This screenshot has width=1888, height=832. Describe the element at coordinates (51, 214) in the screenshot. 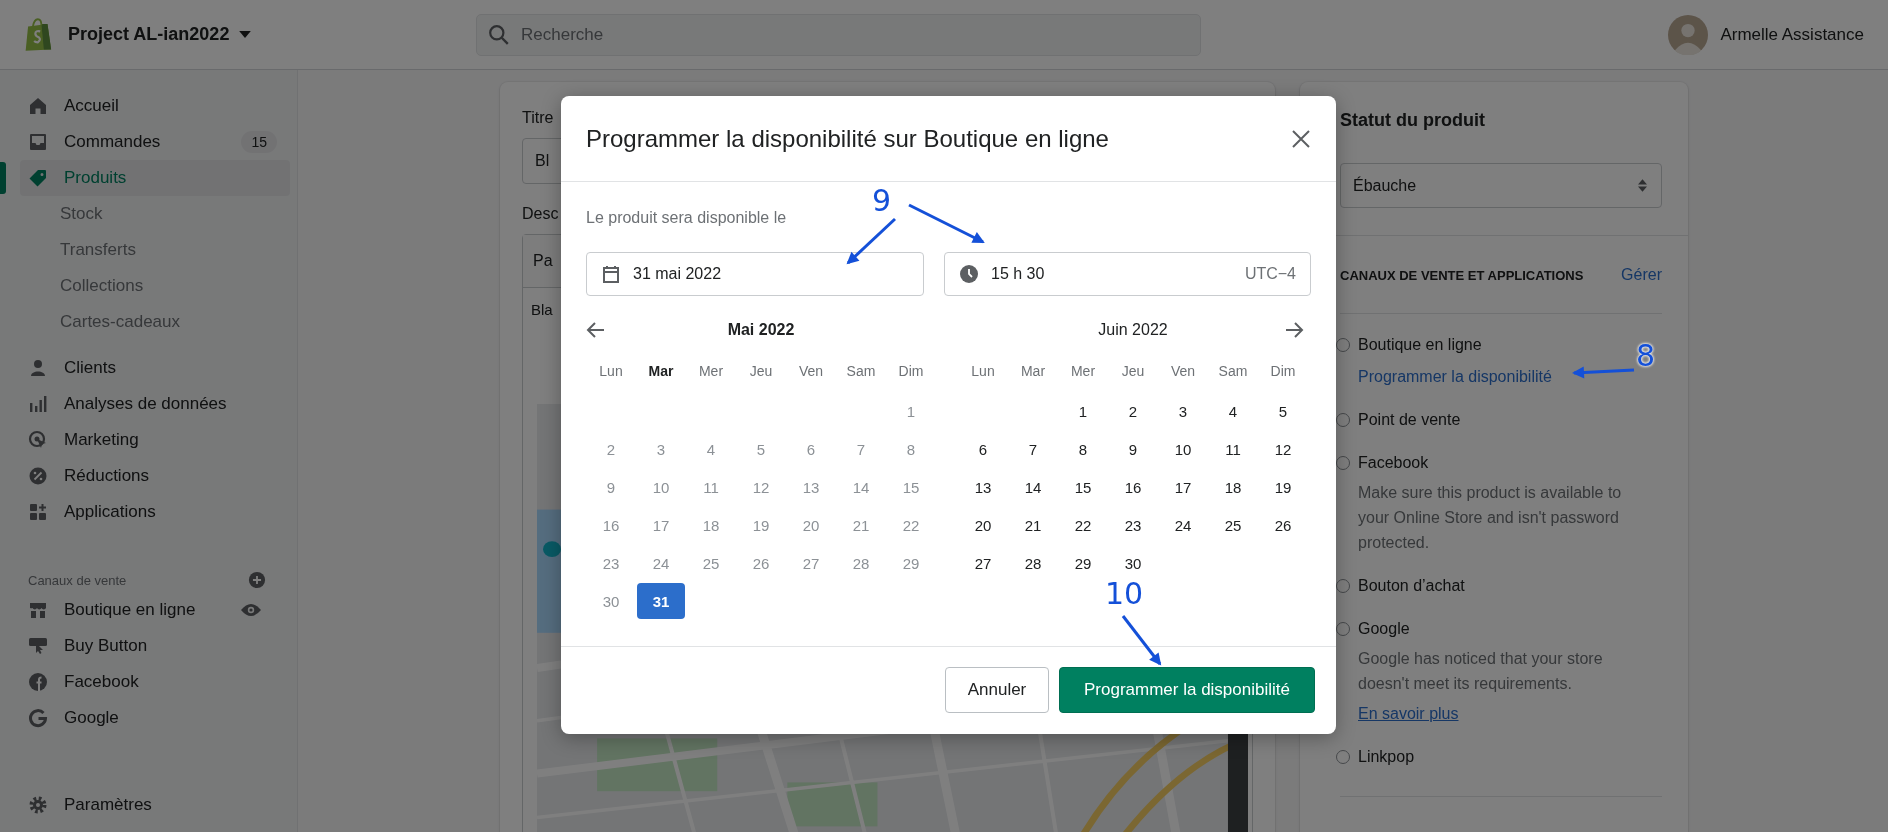

I see `nav-subitem: Stock` at that location.